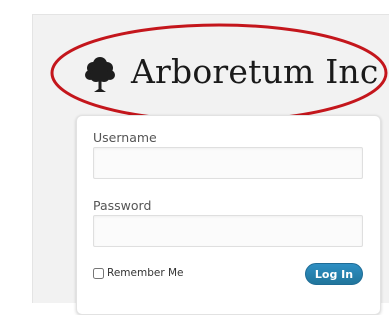  I want to click on remember-me-label: Remember Me, so click(145, 273).